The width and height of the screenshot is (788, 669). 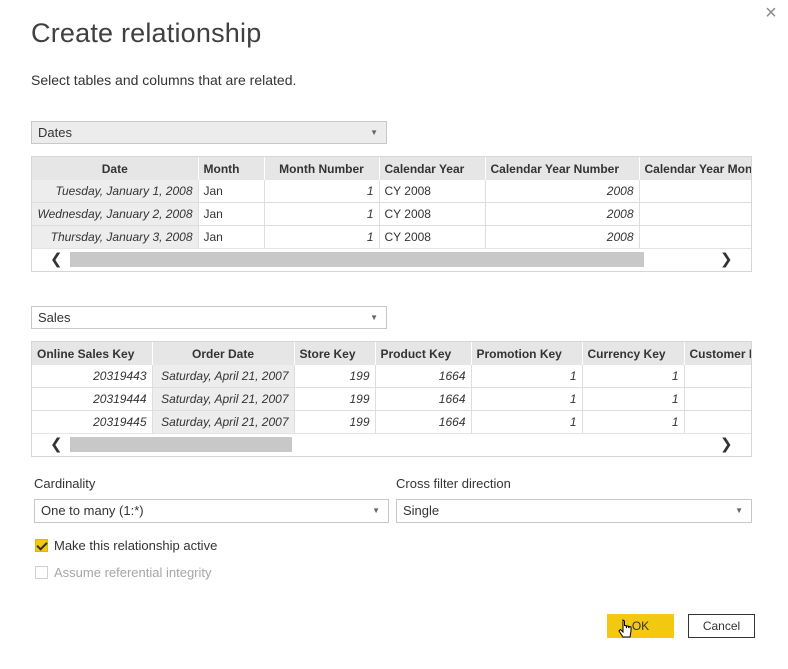 What do you see at coordinates (322, 168) in the screenshot?
I see `table1-col-month-number: Month Number` at bounding box center [322, 168].